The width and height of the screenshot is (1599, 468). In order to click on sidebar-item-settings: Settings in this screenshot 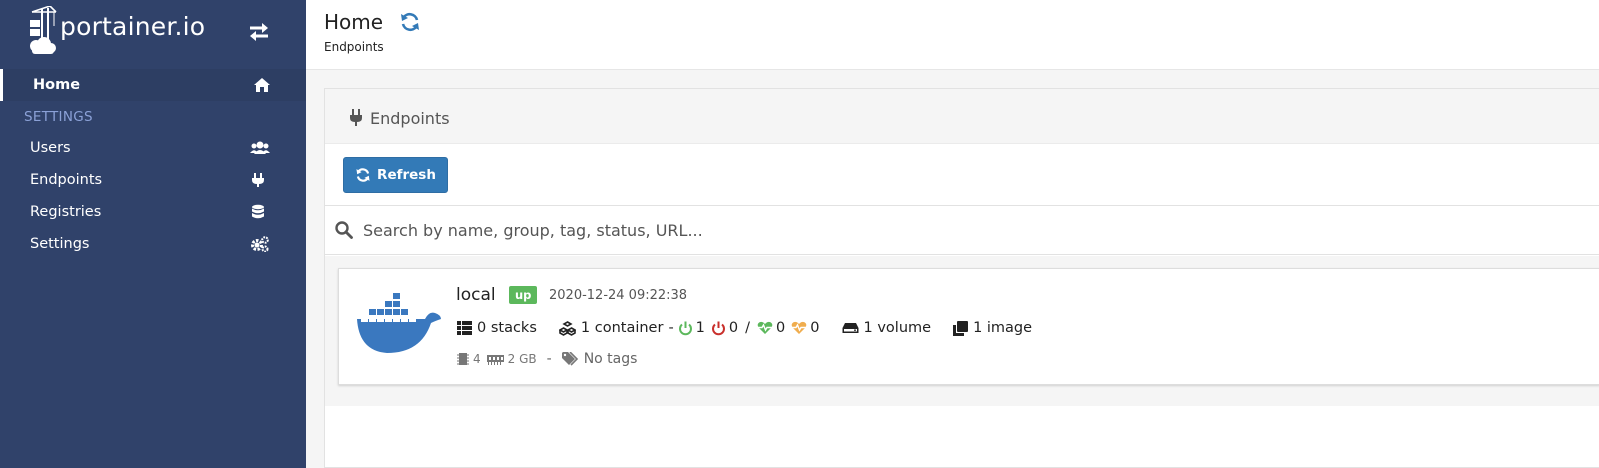, I will do `click(153, 244)`.